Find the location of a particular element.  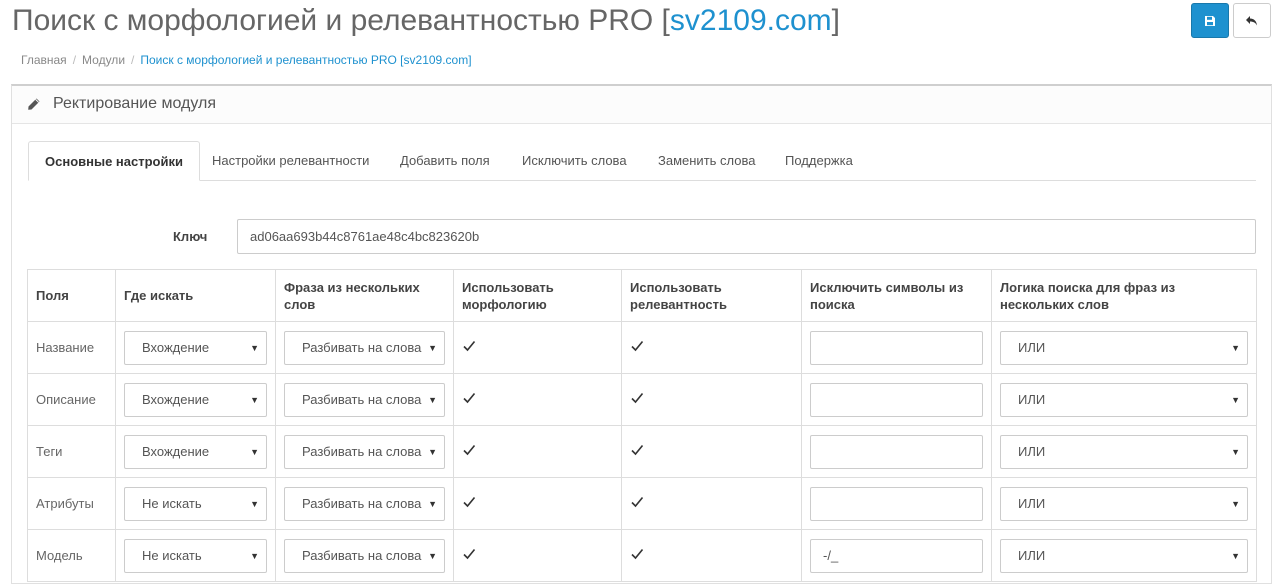

column-header-exclude-symbols: Исключить символы из поиска is located at coordinates (896, 295).